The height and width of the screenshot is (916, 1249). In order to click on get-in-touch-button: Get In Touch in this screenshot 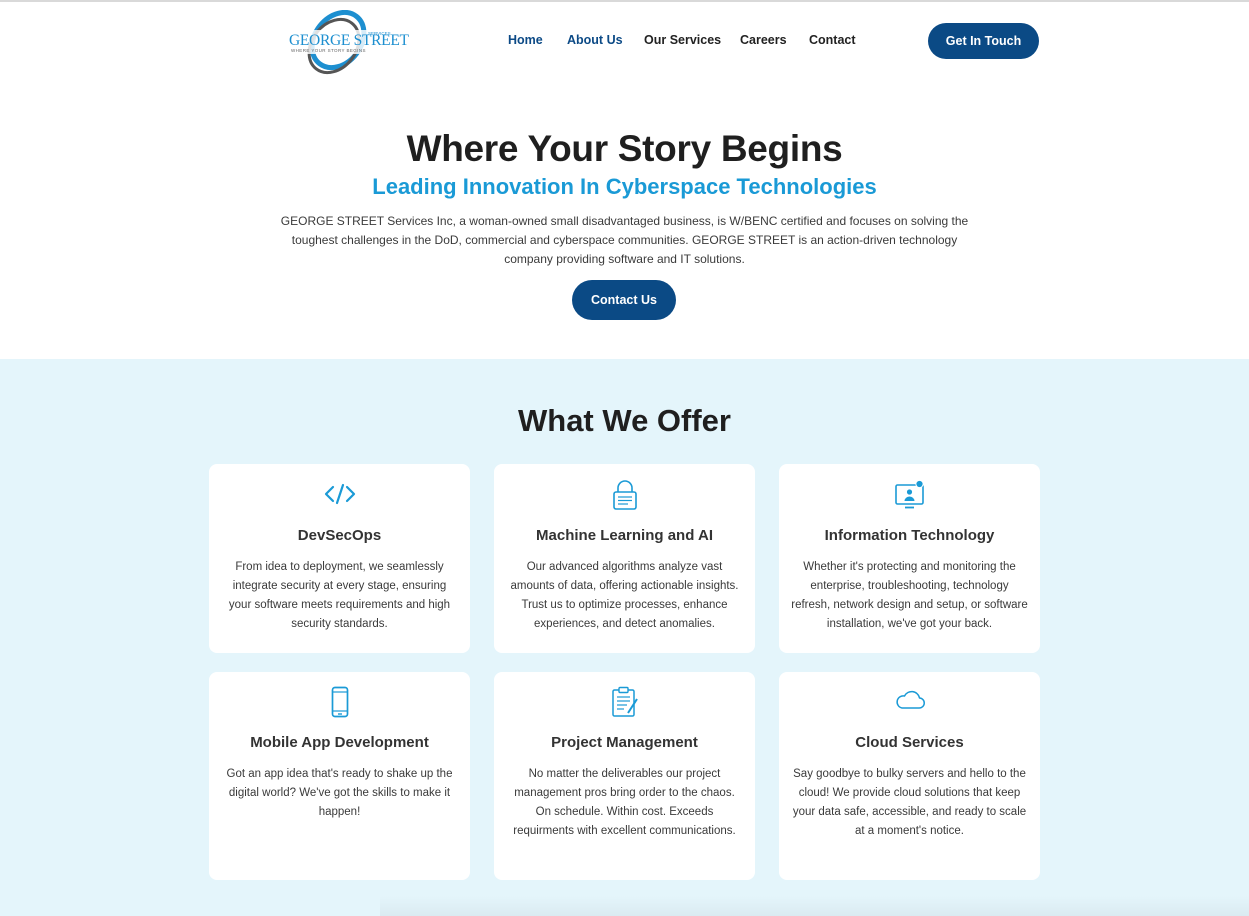, I will do `click(983, 41)`.